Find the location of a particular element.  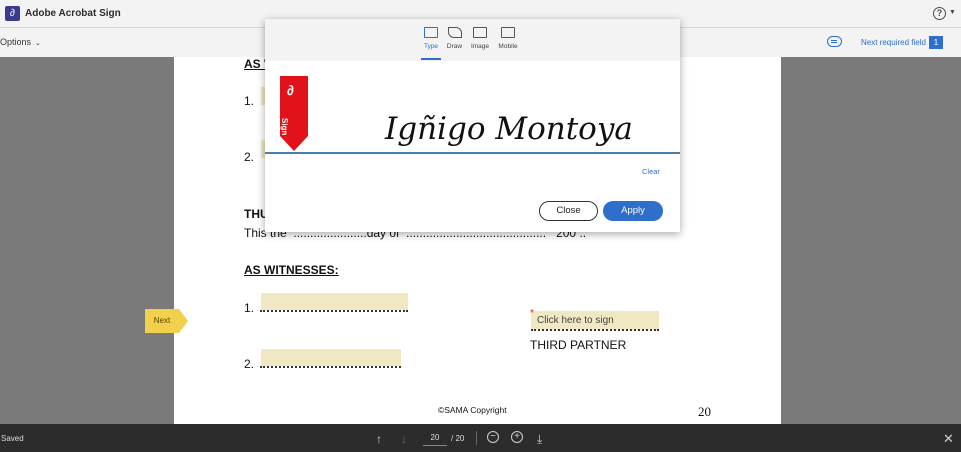

zoom-in-icon: + is located at coordinates (517, 437).